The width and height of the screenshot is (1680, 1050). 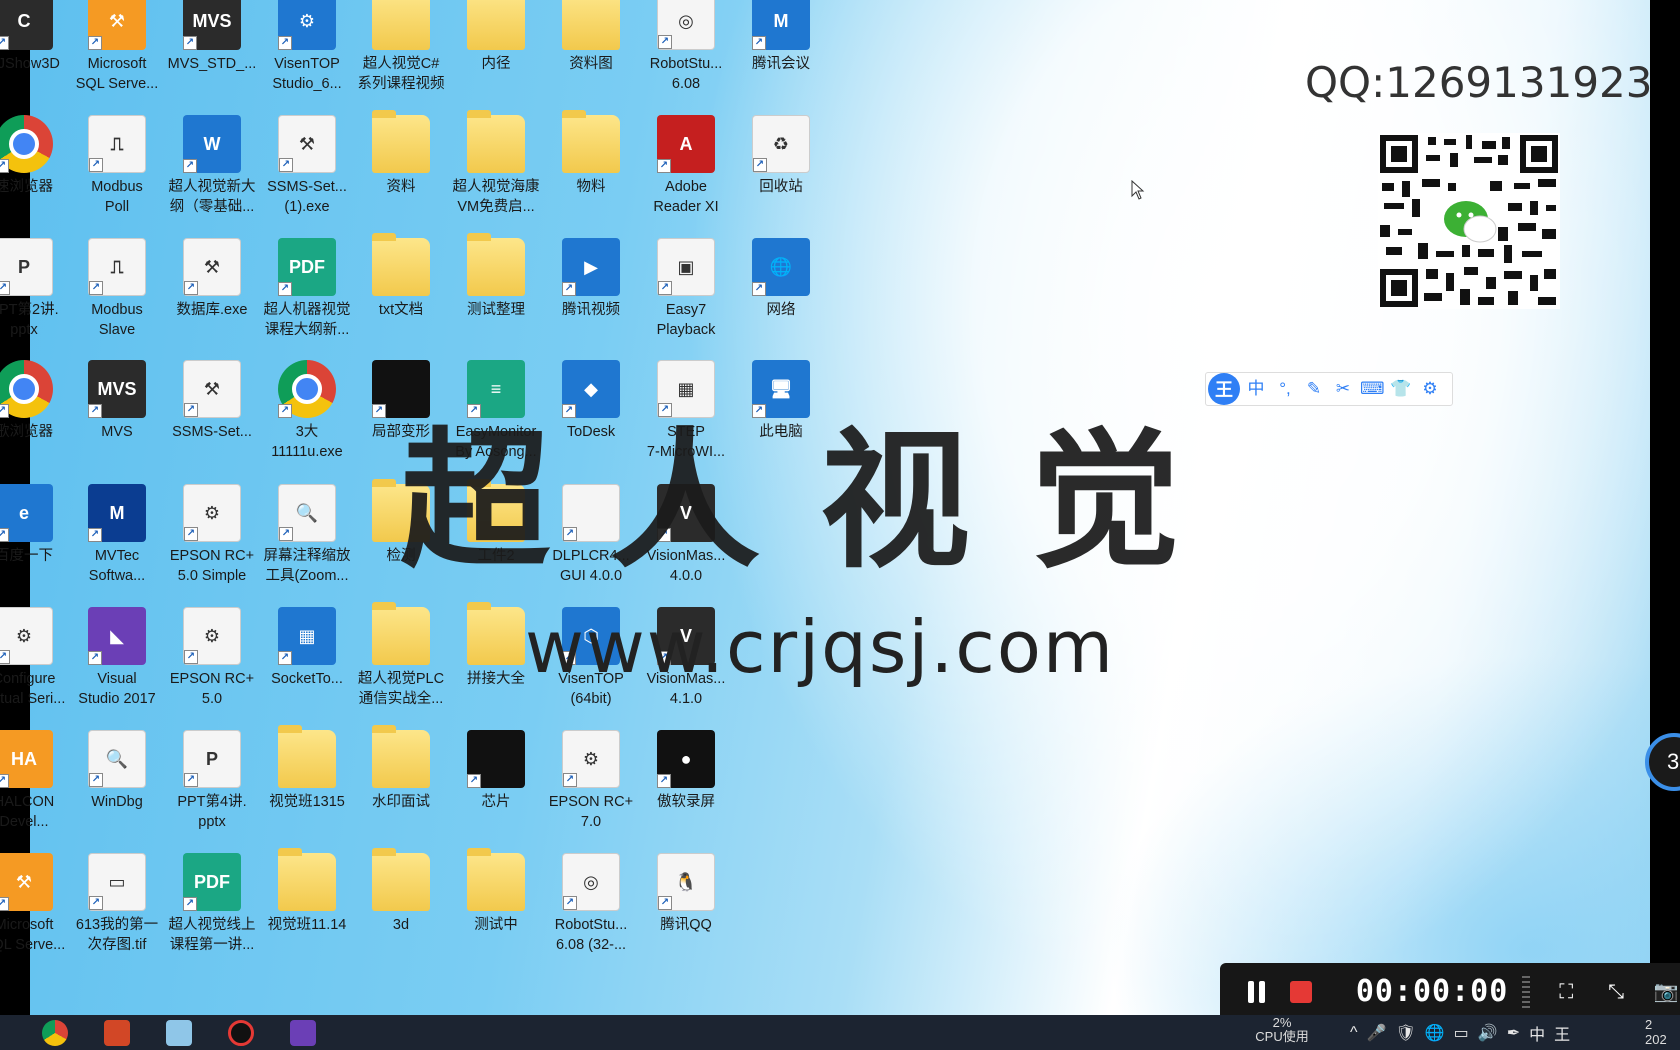 What do you see at coordinates (1354, 1033) in the screenshot?
I see `tray-icon: ^` at bounding box center [1354, 1033].